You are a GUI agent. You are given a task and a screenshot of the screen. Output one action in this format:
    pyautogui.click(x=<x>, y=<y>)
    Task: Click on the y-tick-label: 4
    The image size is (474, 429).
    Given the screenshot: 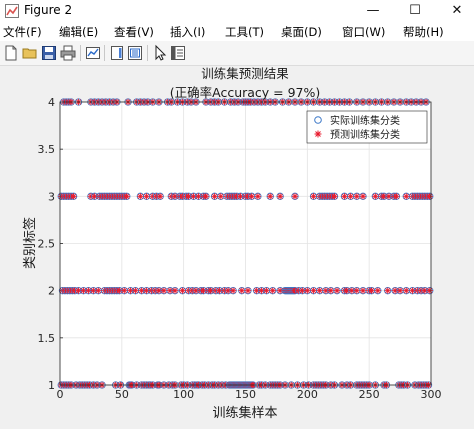 What is the action you would take?
    pyautogui.click(x=51, y=102)
    